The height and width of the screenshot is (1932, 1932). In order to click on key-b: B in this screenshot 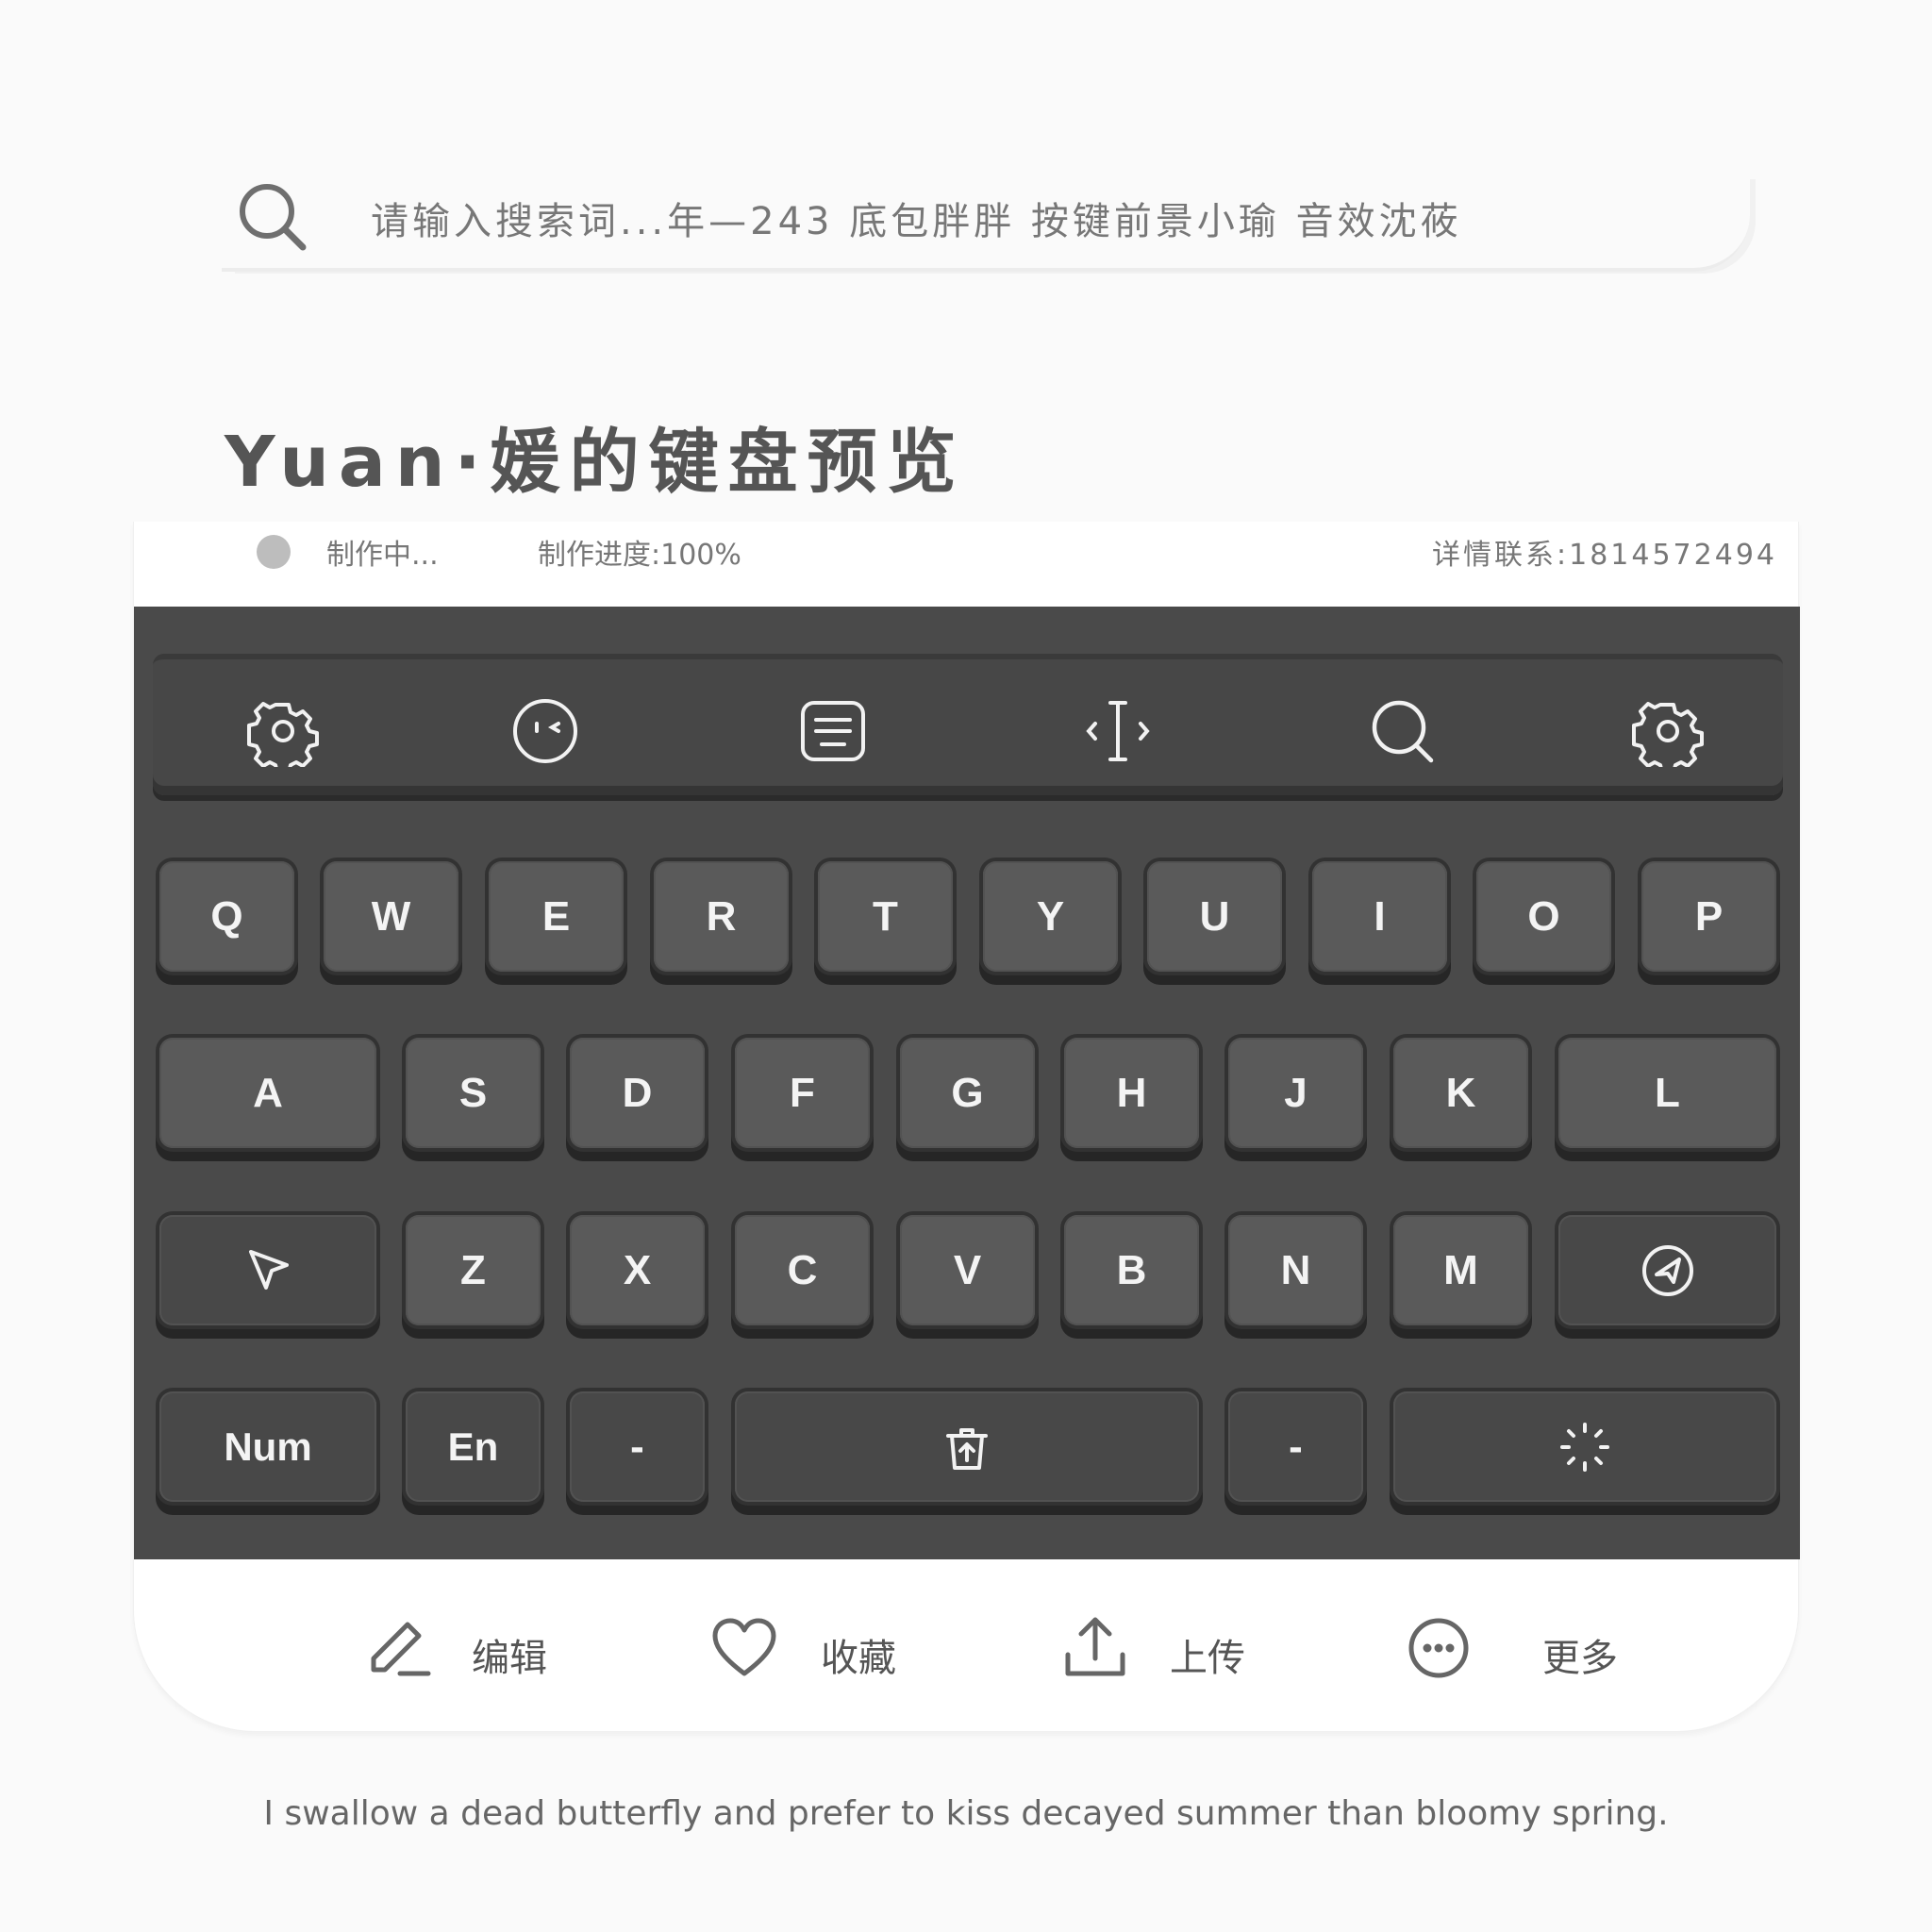, I will do `click(1131, 1261)`.